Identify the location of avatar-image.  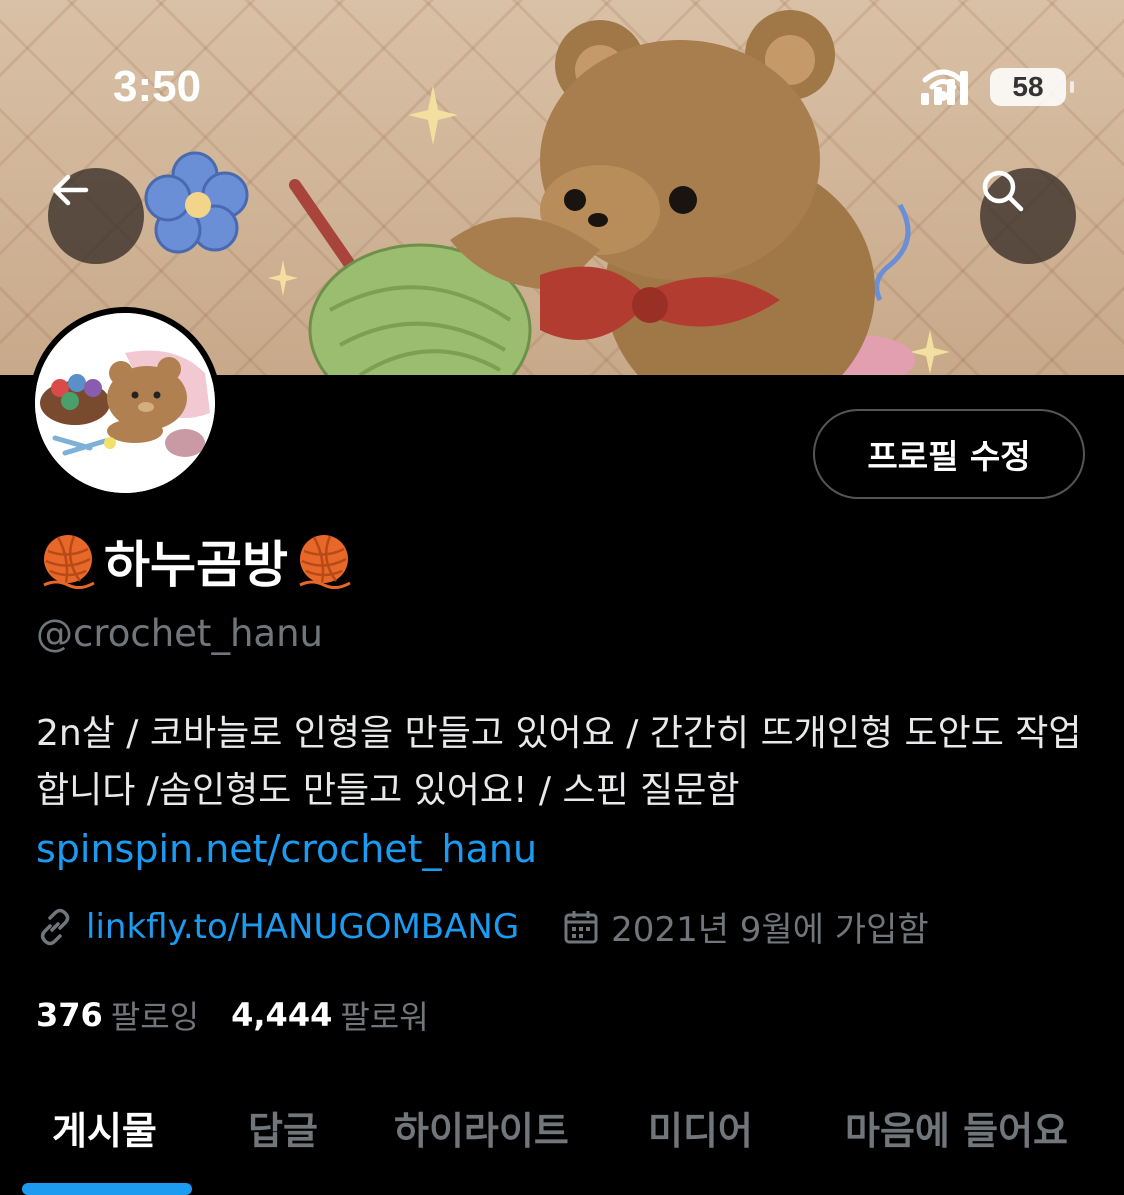
(125, 403).